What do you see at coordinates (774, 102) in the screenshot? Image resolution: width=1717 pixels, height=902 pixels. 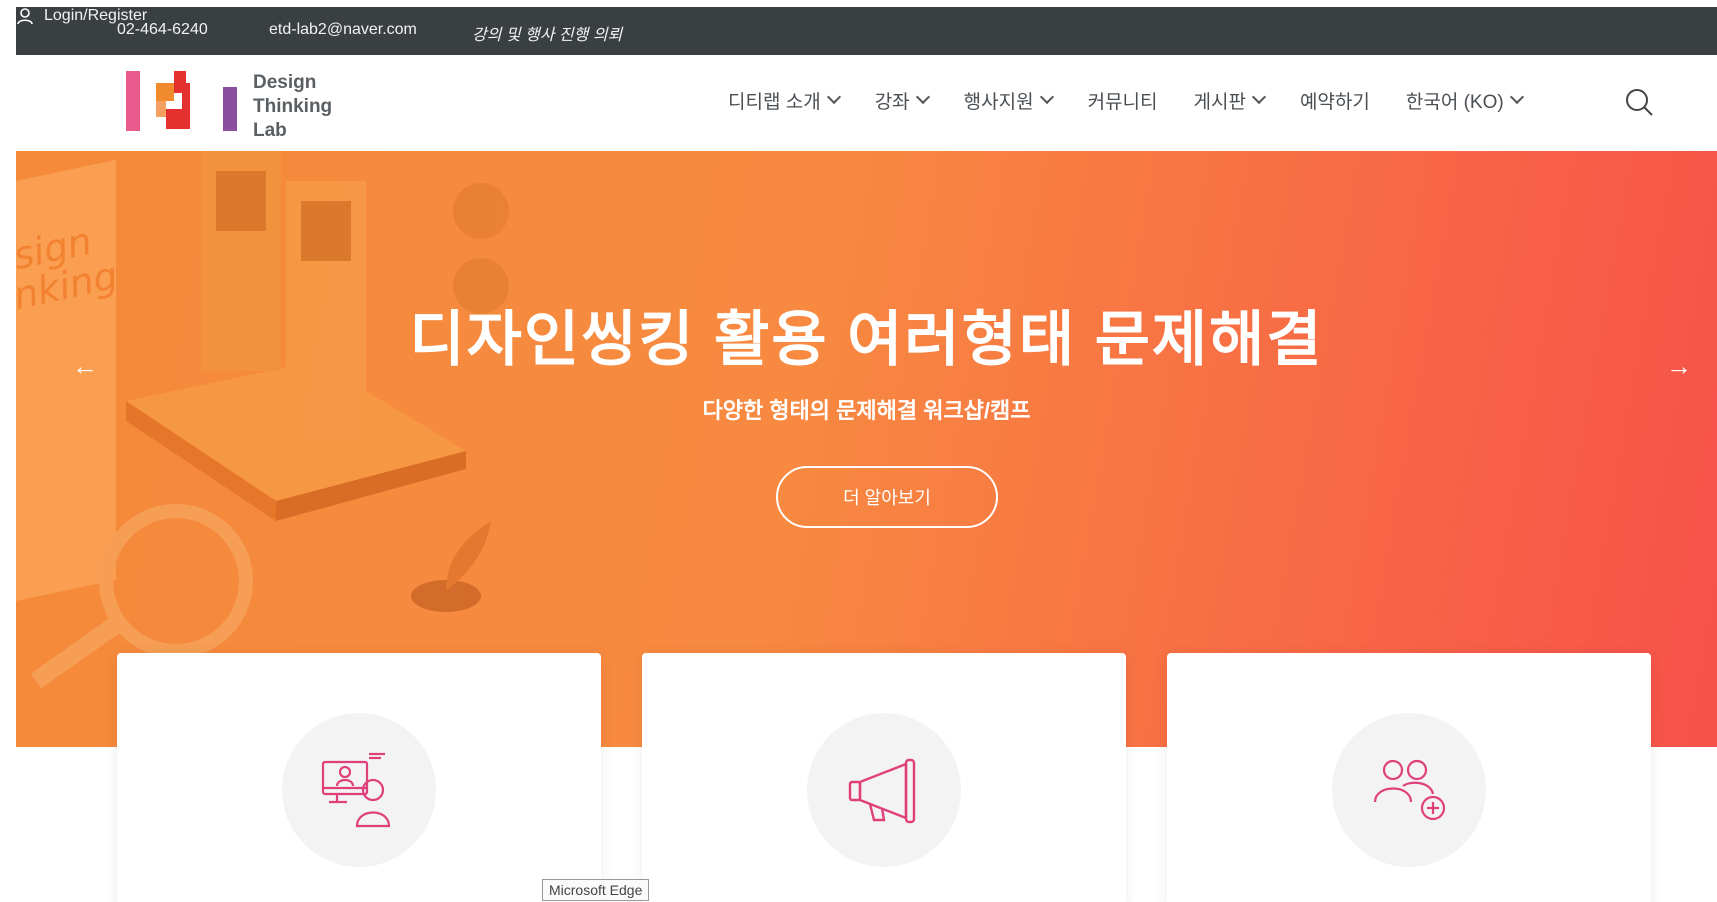 I see `nav-label: 디티랩 소개` at bounding box center [774, 102].